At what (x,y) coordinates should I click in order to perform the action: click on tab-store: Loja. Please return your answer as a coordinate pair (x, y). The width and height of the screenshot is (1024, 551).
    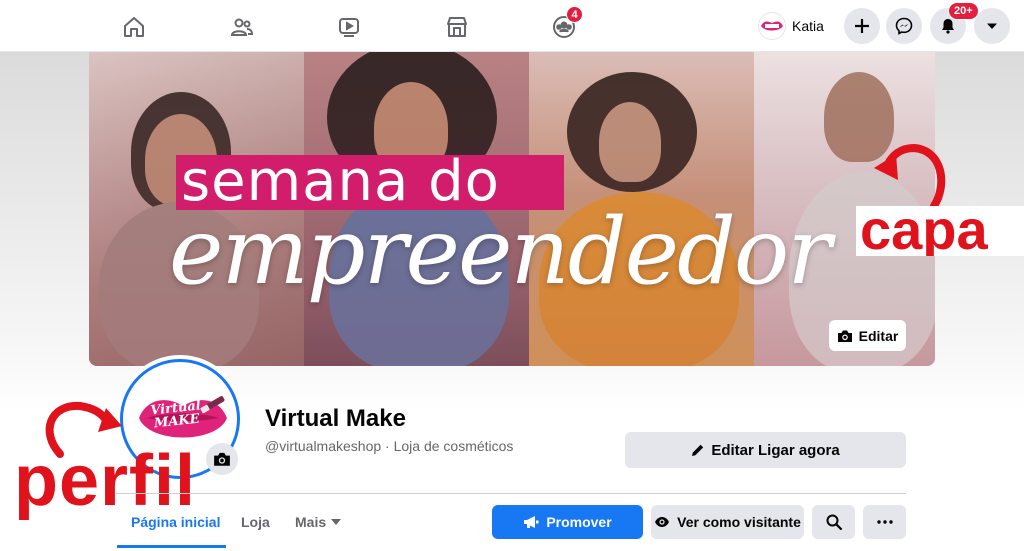
    Looking at the image, I should click on (255, 522).